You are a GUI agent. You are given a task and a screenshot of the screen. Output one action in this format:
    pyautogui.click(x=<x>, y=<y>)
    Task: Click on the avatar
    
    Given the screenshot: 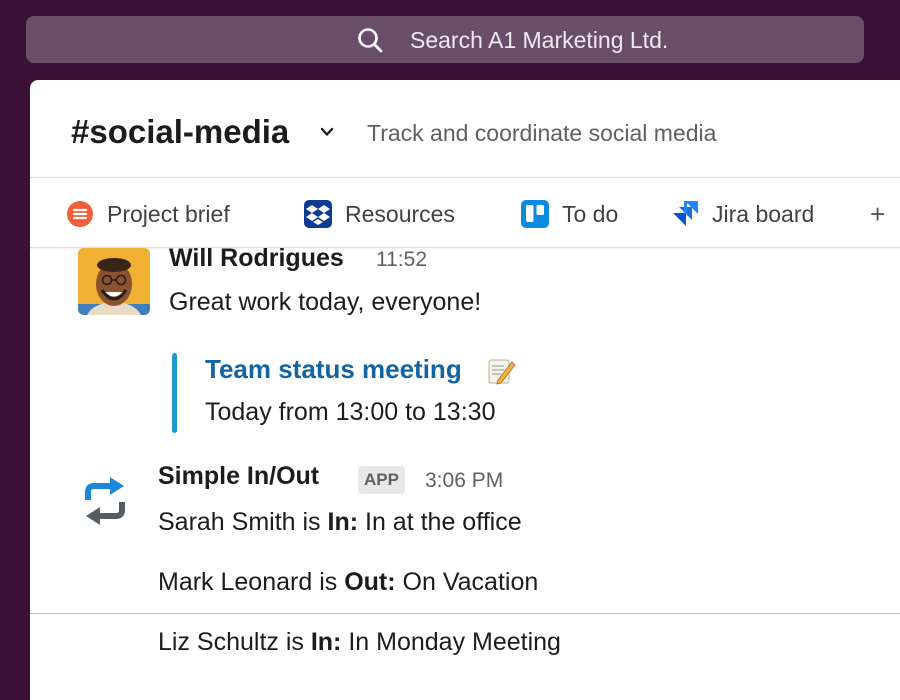 What is the action you would take?
    pyautogui.click(x=114, y=281)
    